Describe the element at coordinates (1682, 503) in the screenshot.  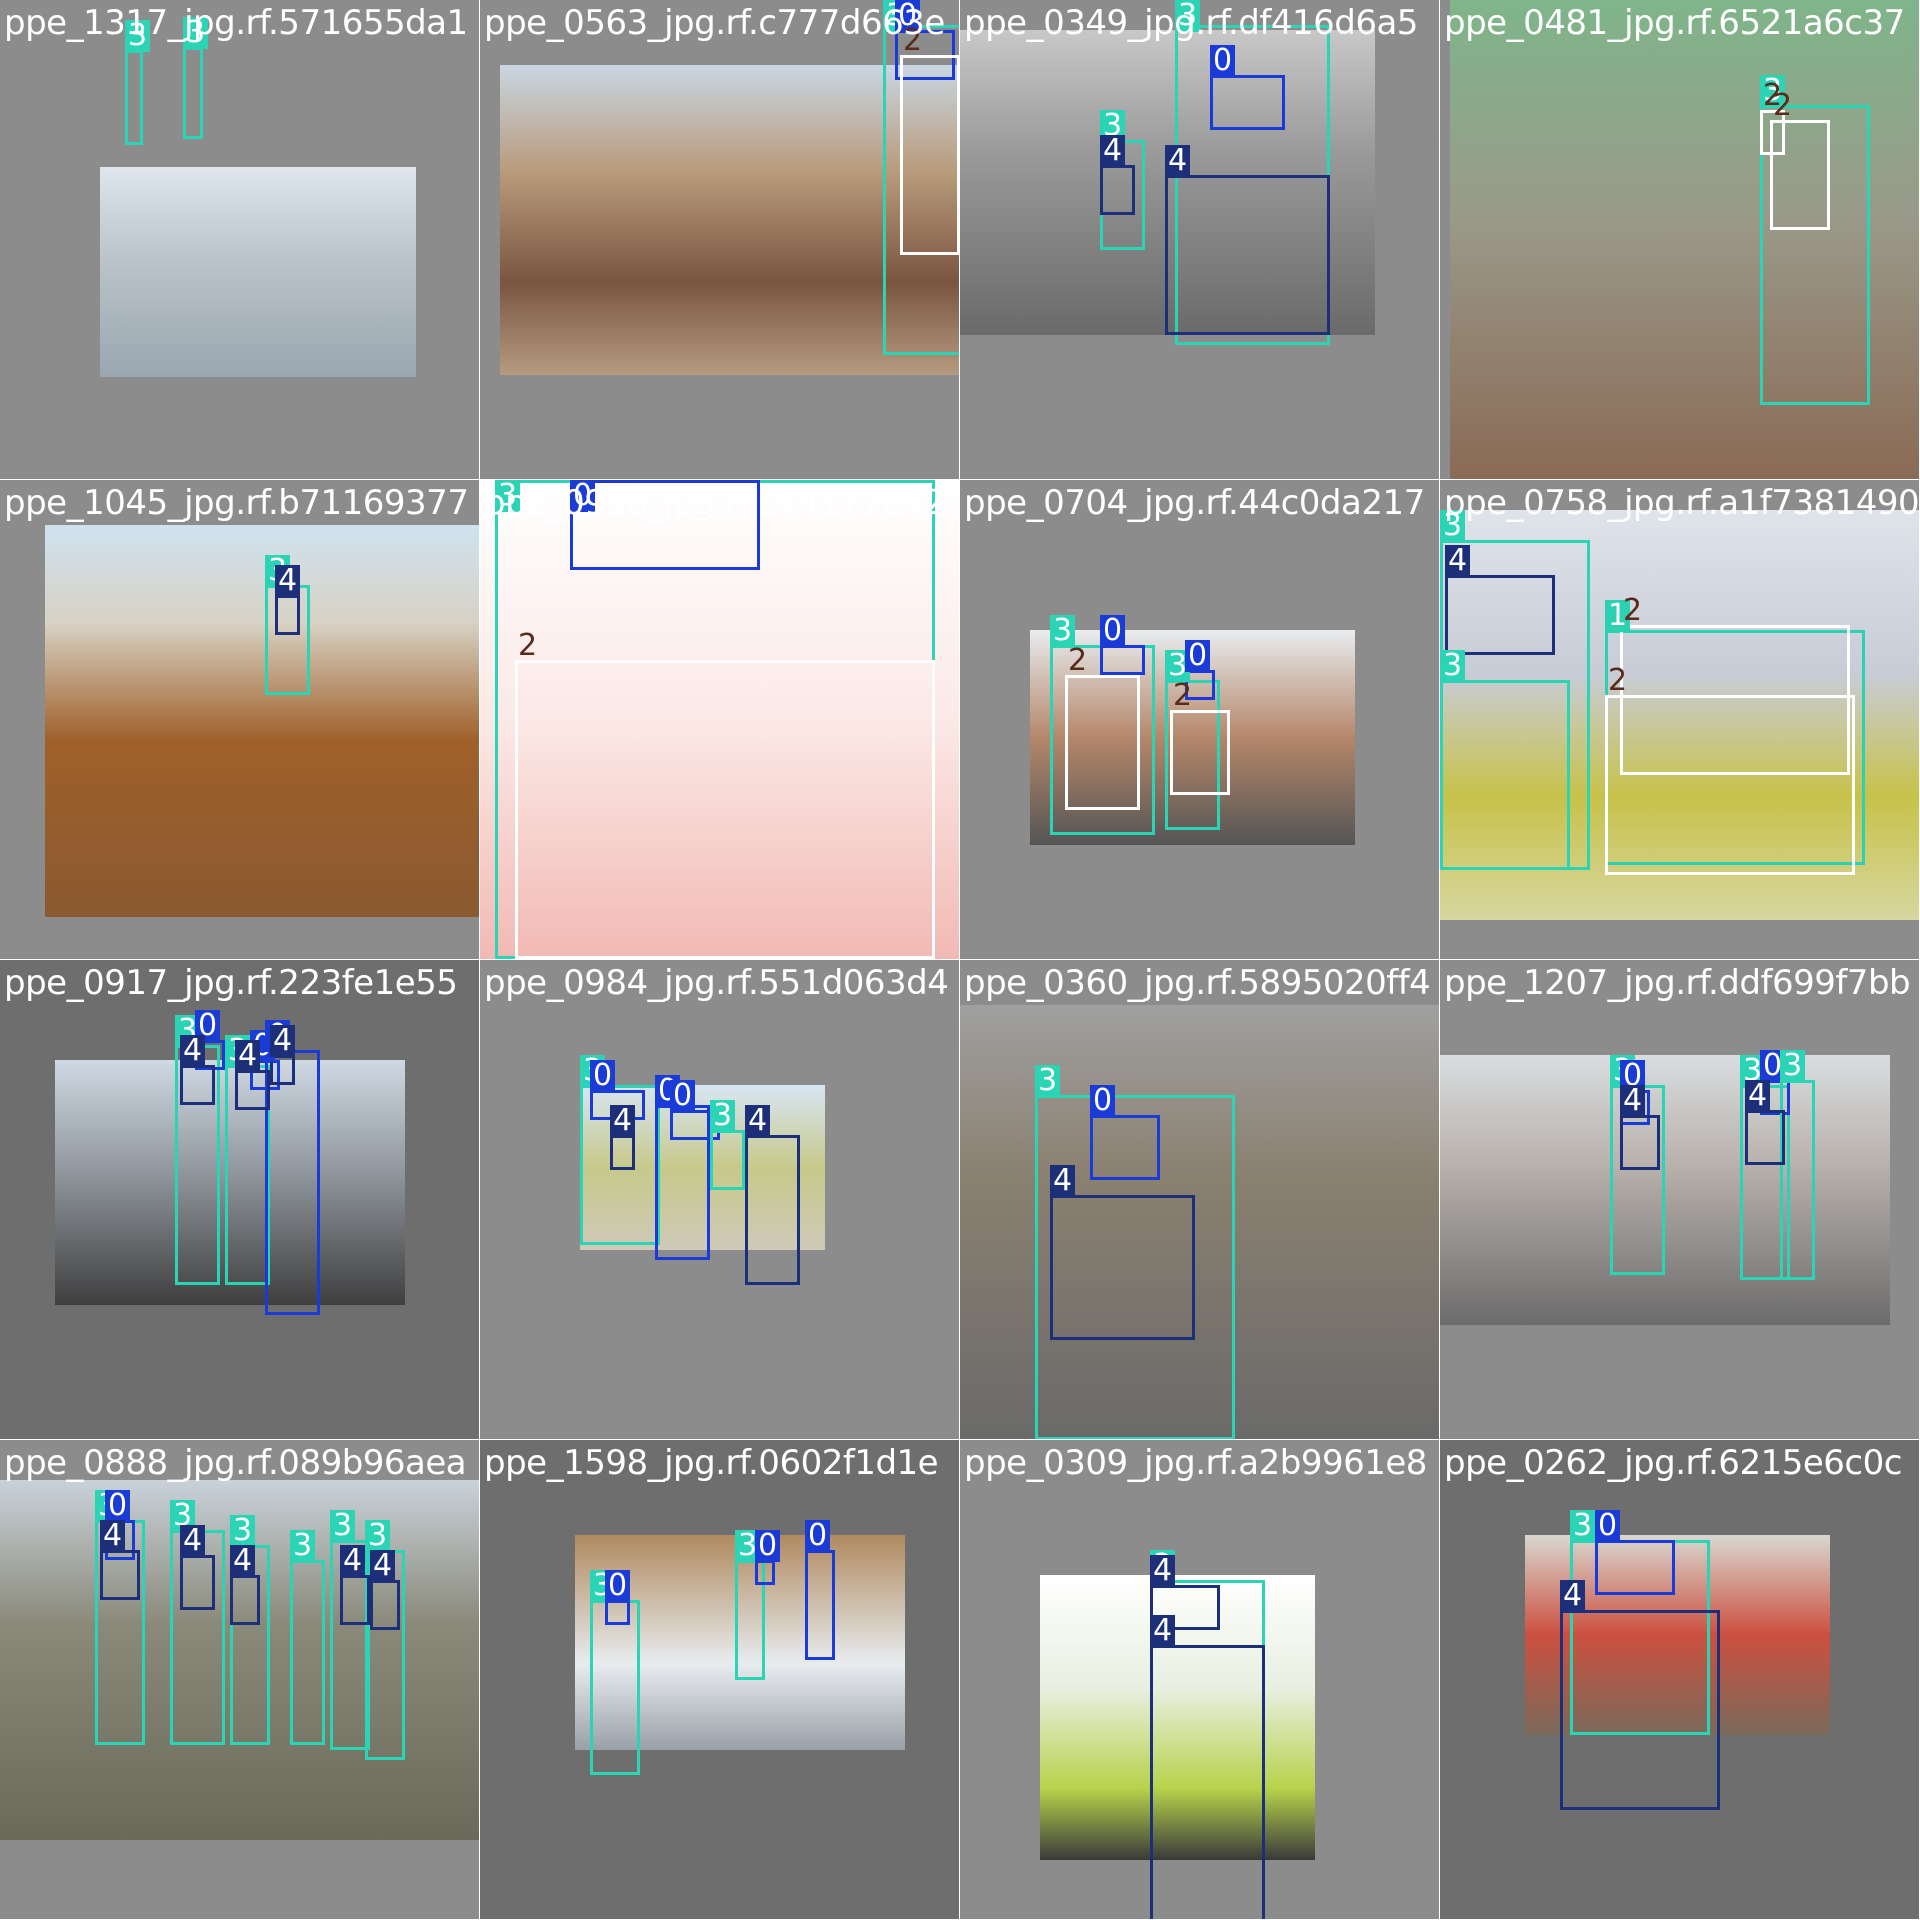
I see `tile-filename: ppe_0758_jpg.rf.a1f7381490` at that location.